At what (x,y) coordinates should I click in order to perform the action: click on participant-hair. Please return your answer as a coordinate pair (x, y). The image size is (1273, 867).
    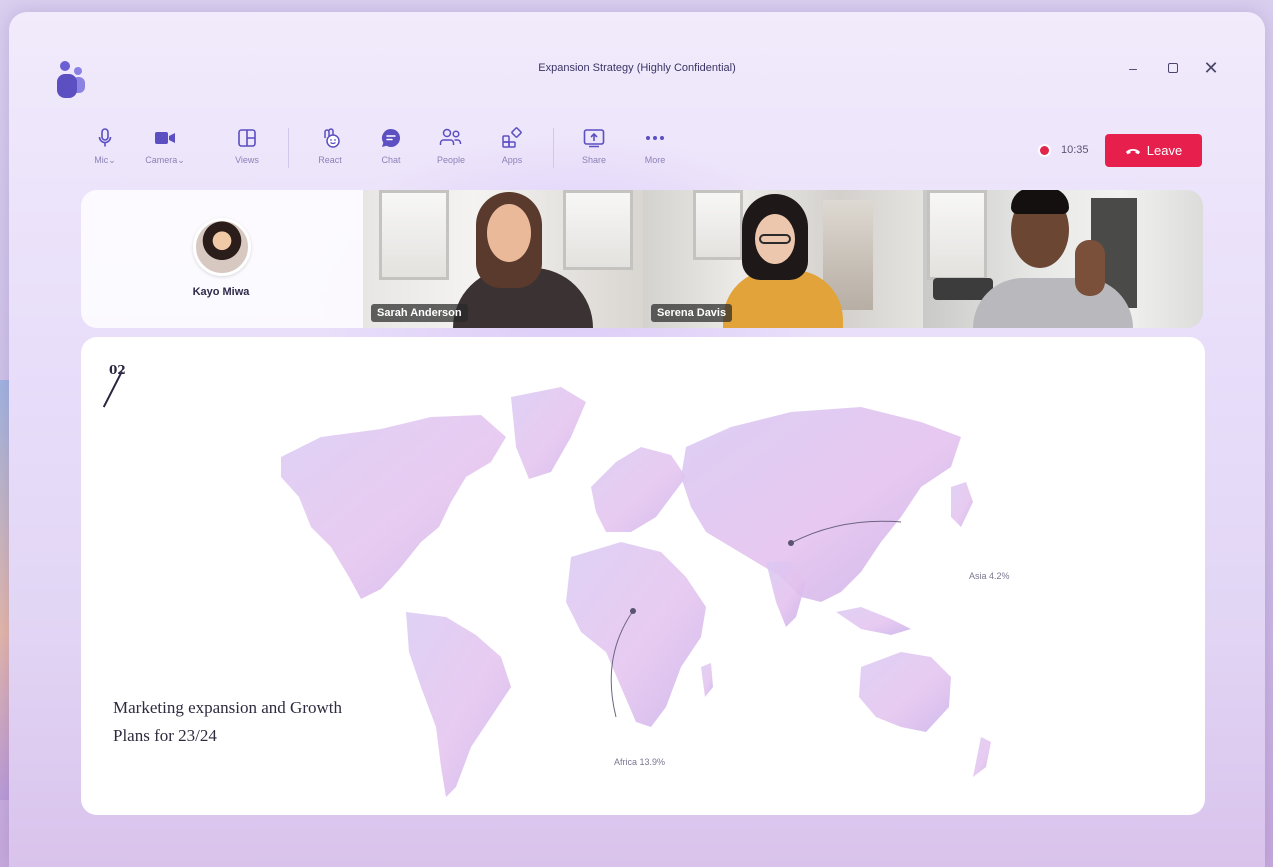
    Looking at the image, I should click on (1040, 202).